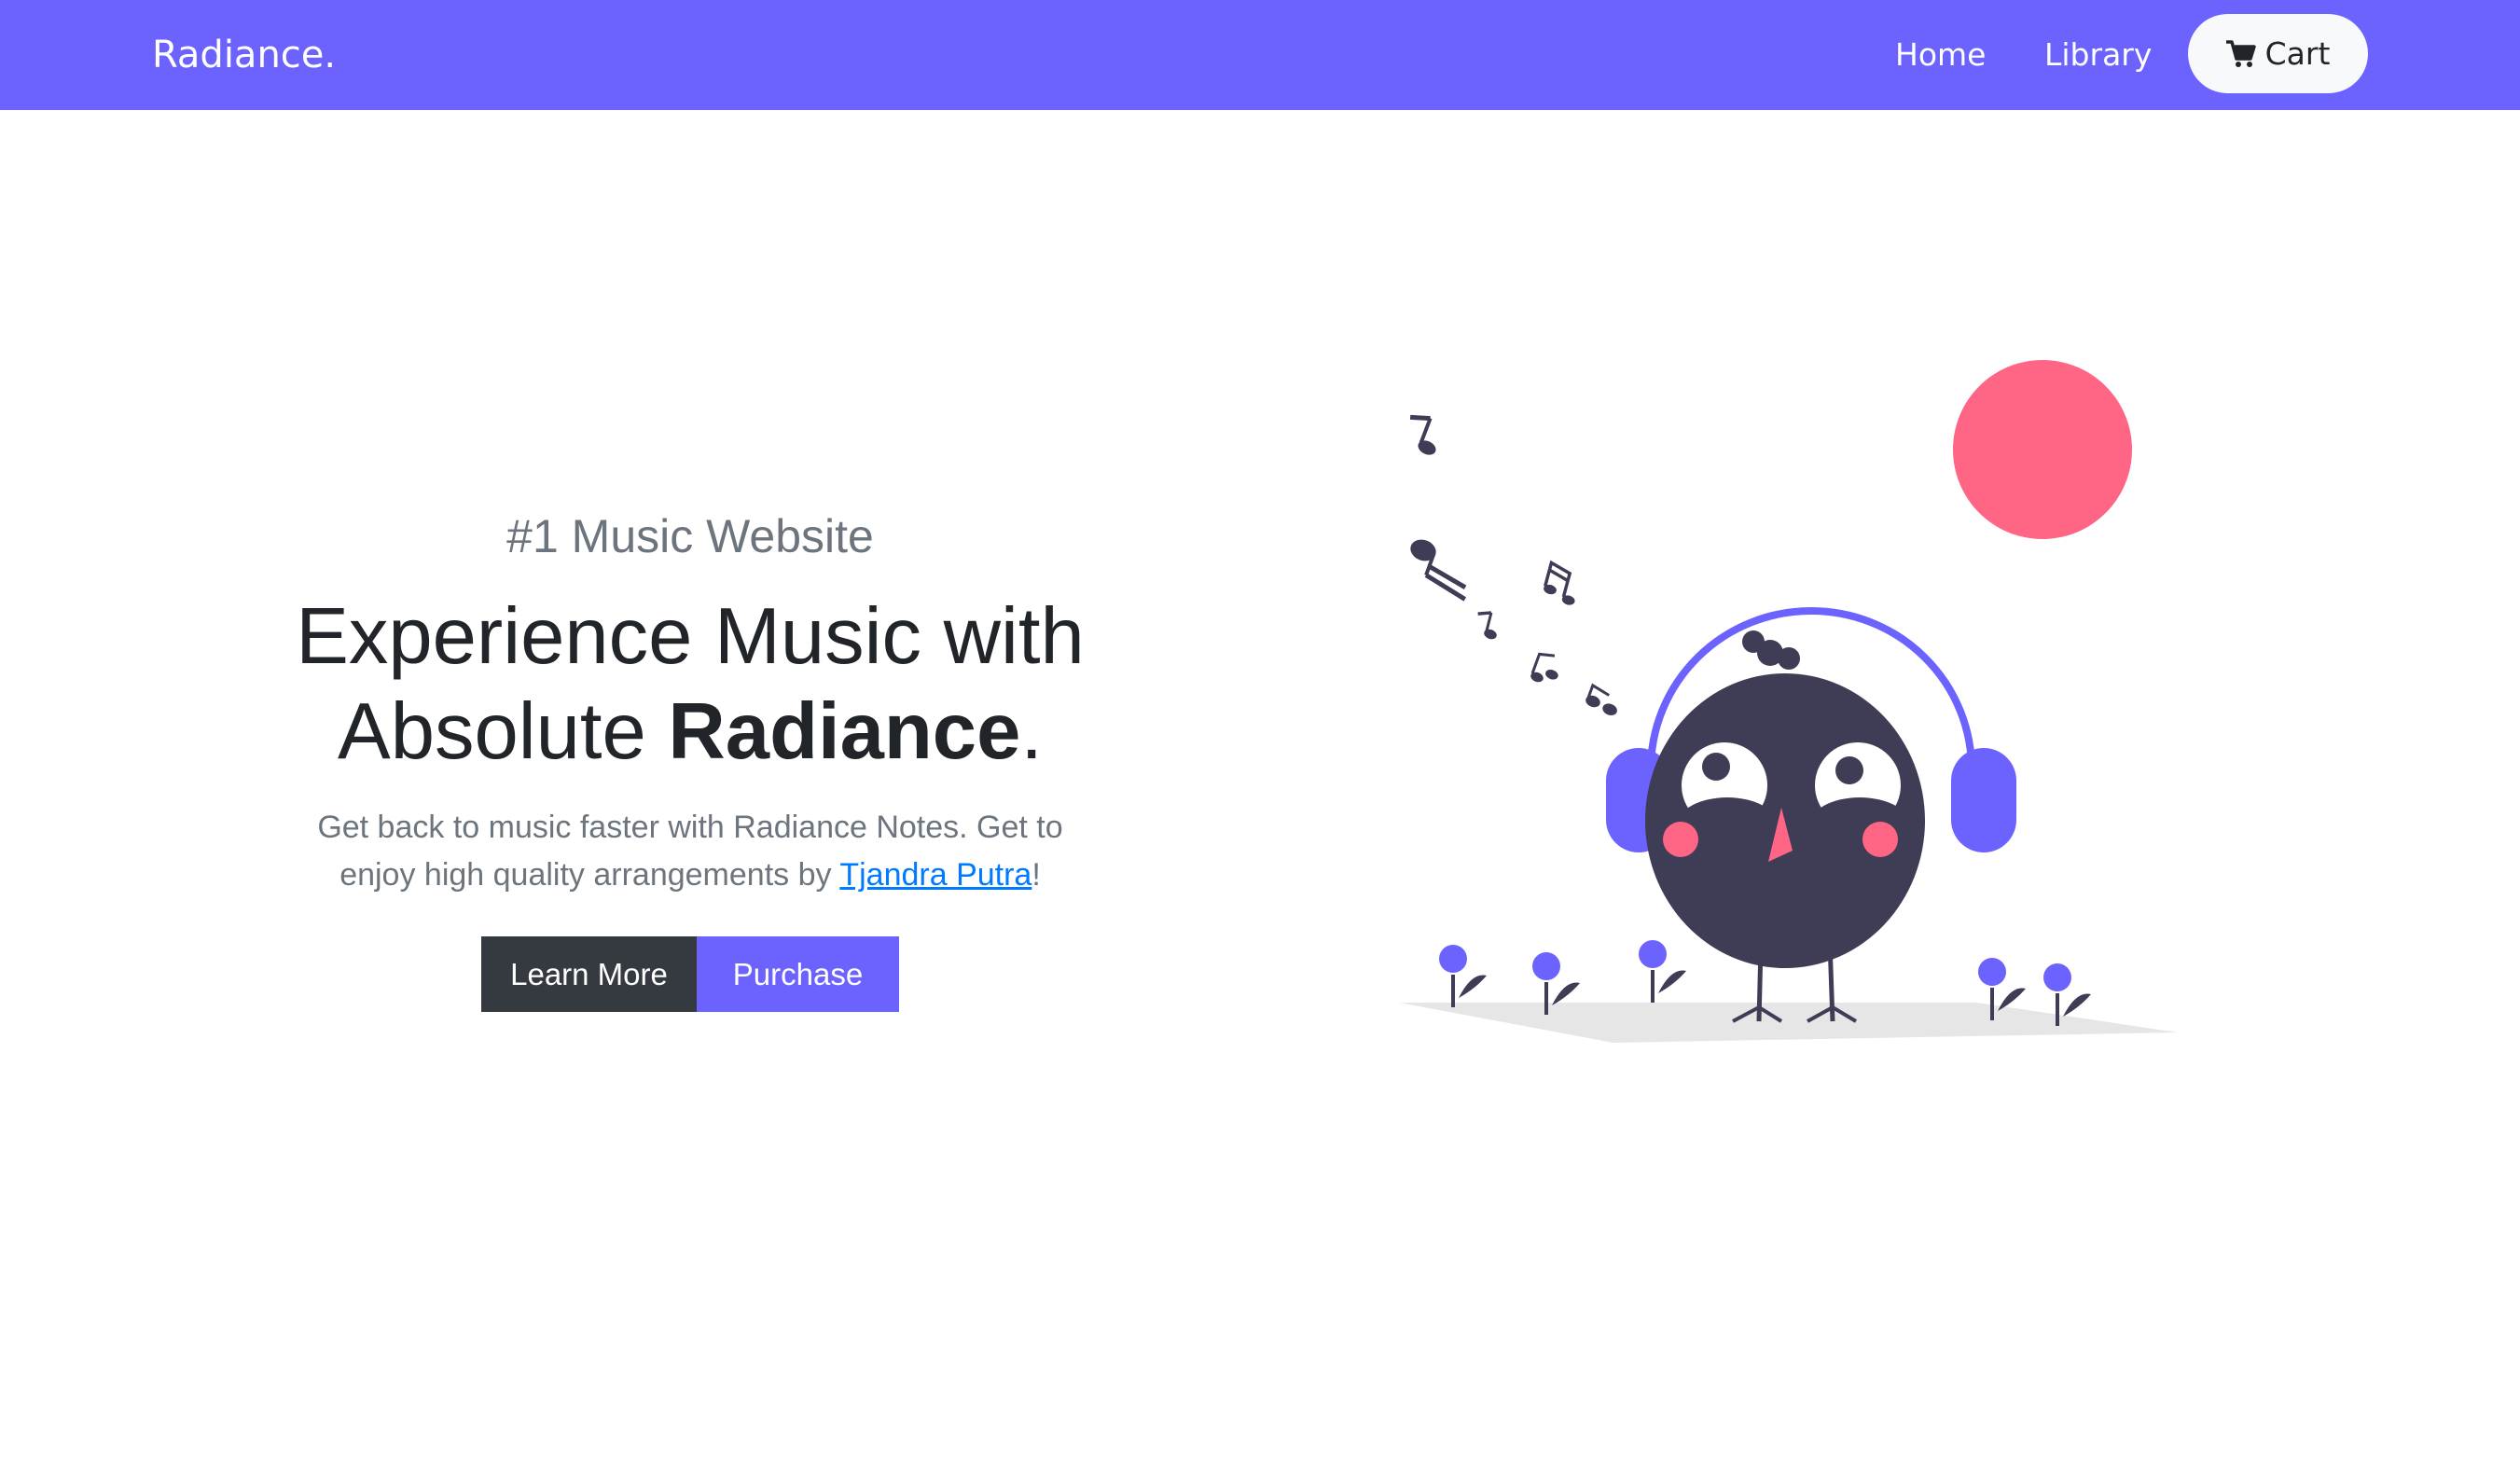 The height and width of the screenshot is (1482, 2520). Describe the element at coordinates (1031, 732) in the screenshot. I see `headline-line-2-suffix: .` at that location.